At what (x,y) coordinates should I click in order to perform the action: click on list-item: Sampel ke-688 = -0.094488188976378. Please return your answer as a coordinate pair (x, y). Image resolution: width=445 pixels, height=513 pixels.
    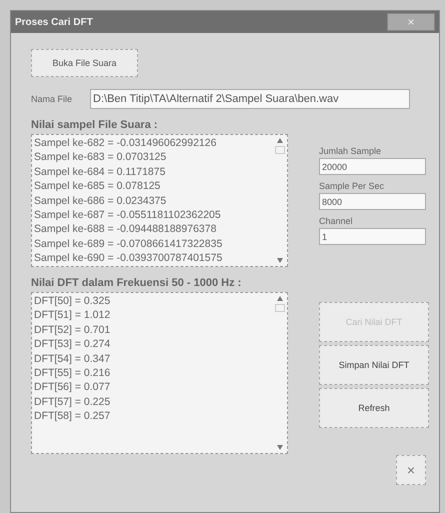
    Looking at the image, I should click on (152, 229).